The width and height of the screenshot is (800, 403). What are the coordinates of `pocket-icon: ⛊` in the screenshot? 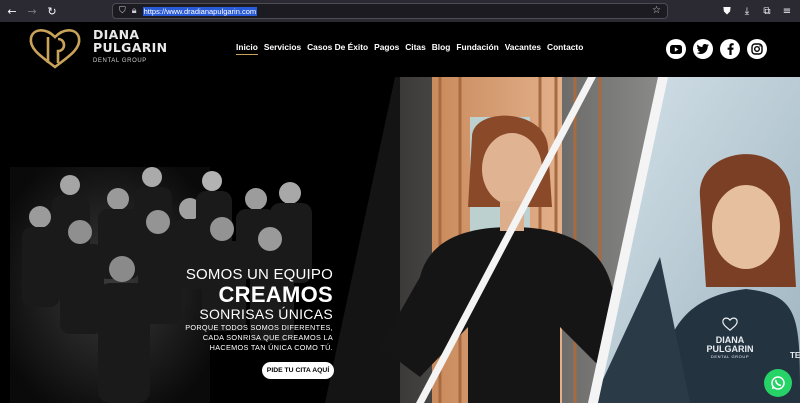 It's located at (727, 11).